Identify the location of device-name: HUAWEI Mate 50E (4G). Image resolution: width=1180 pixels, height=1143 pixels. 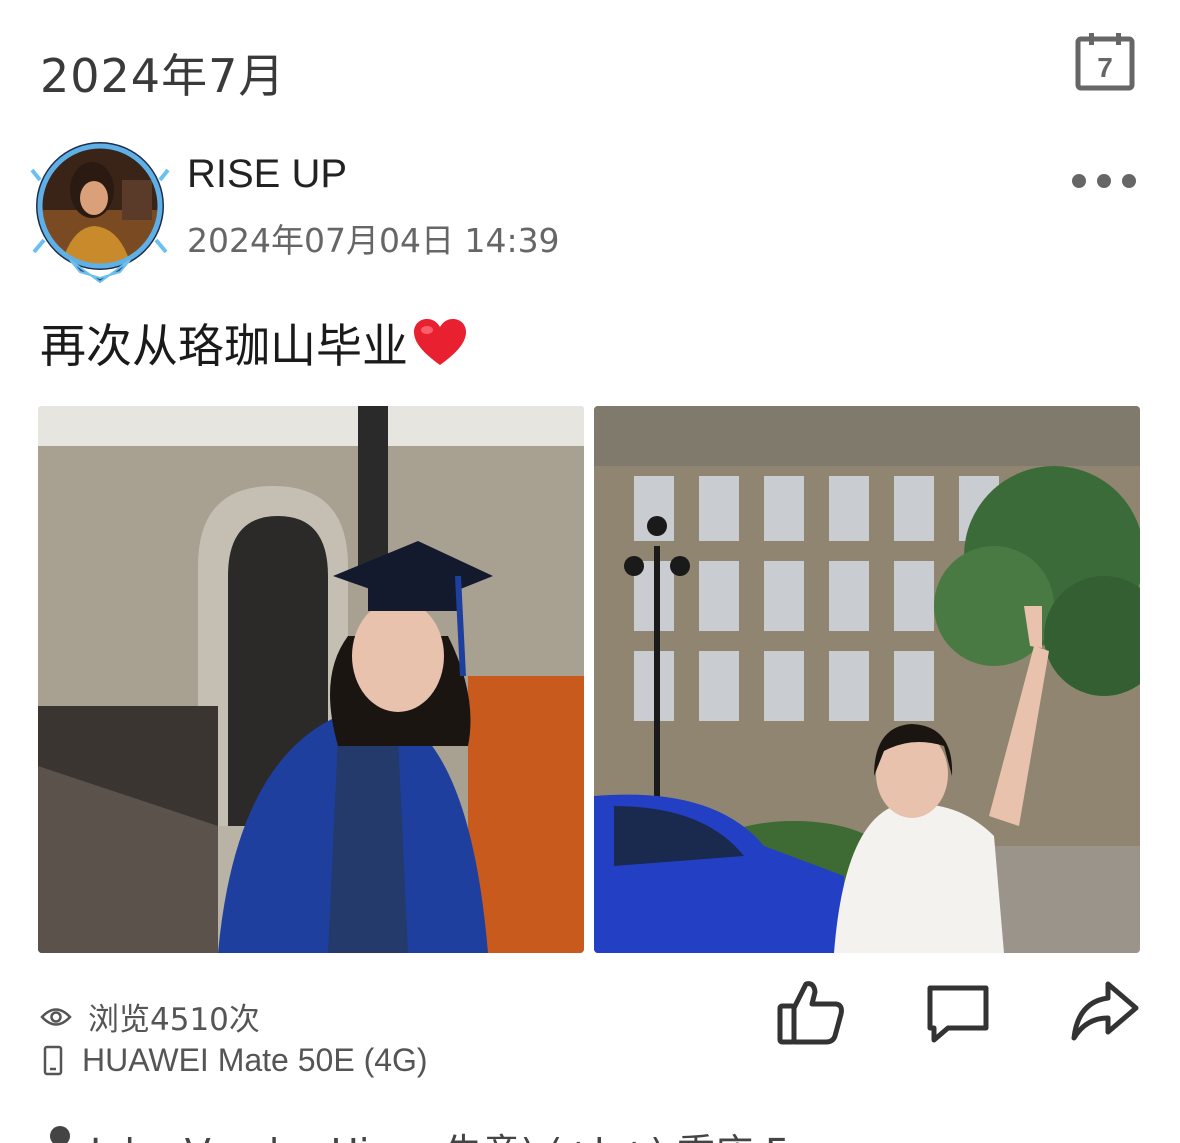
(255, 1060).